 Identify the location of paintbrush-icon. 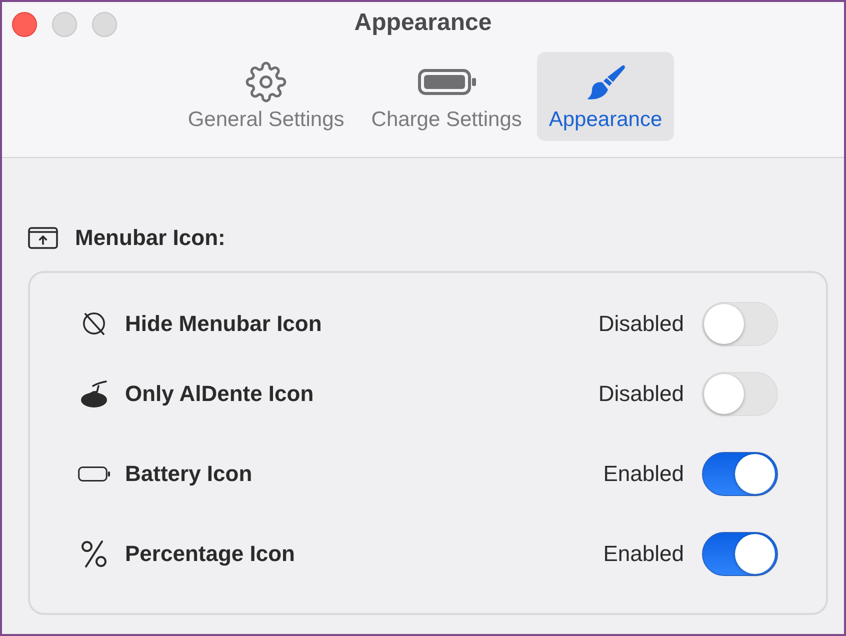
(606, 82).